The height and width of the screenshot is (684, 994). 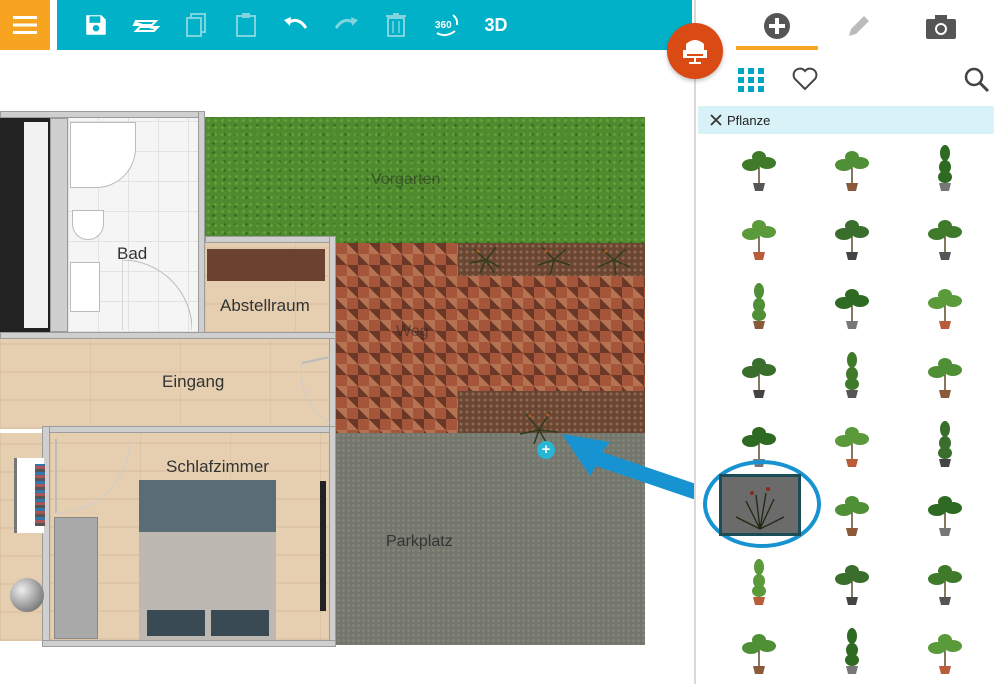 I want to click on svg-text: 360, so click(x=443, y=25).